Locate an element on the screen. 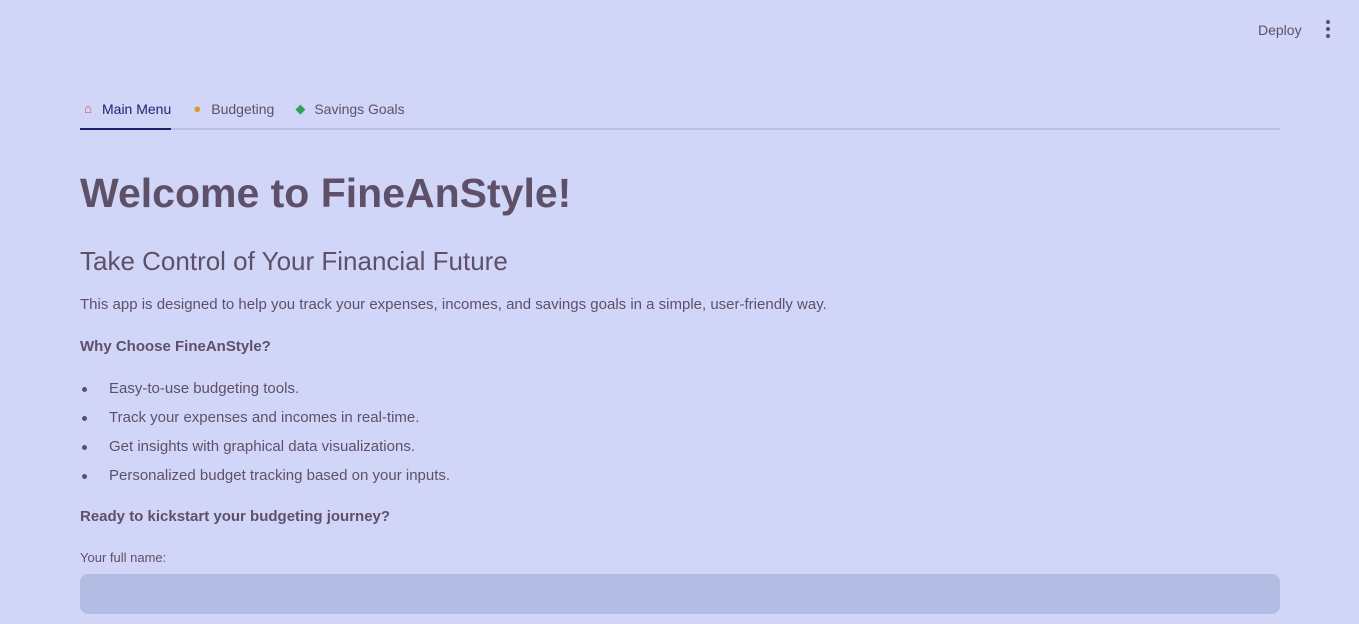  house-icon: ⌂ is located at coordinates (88, 108).